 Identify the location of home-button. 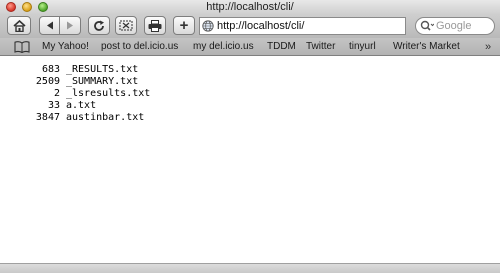
(19, 25).